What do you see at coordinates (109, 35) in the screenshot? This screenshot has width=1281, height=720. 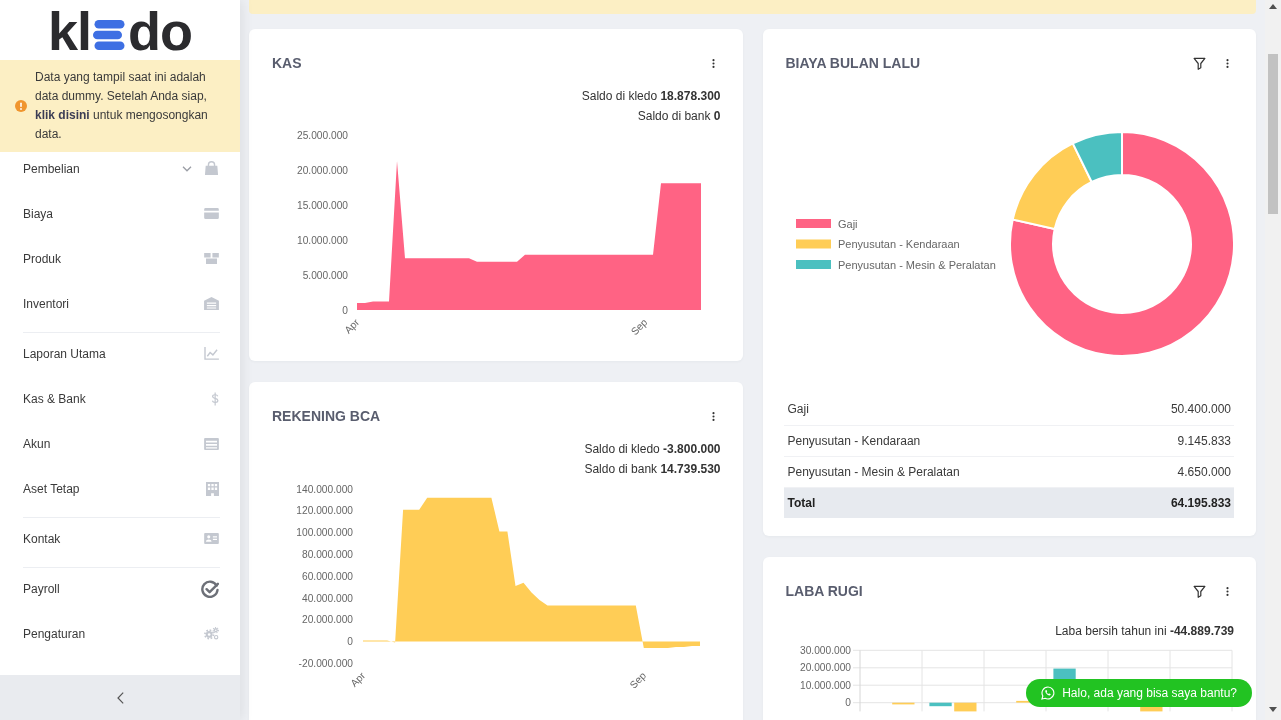 I see `logo-mark-icon` at bounding box center [109, 35].